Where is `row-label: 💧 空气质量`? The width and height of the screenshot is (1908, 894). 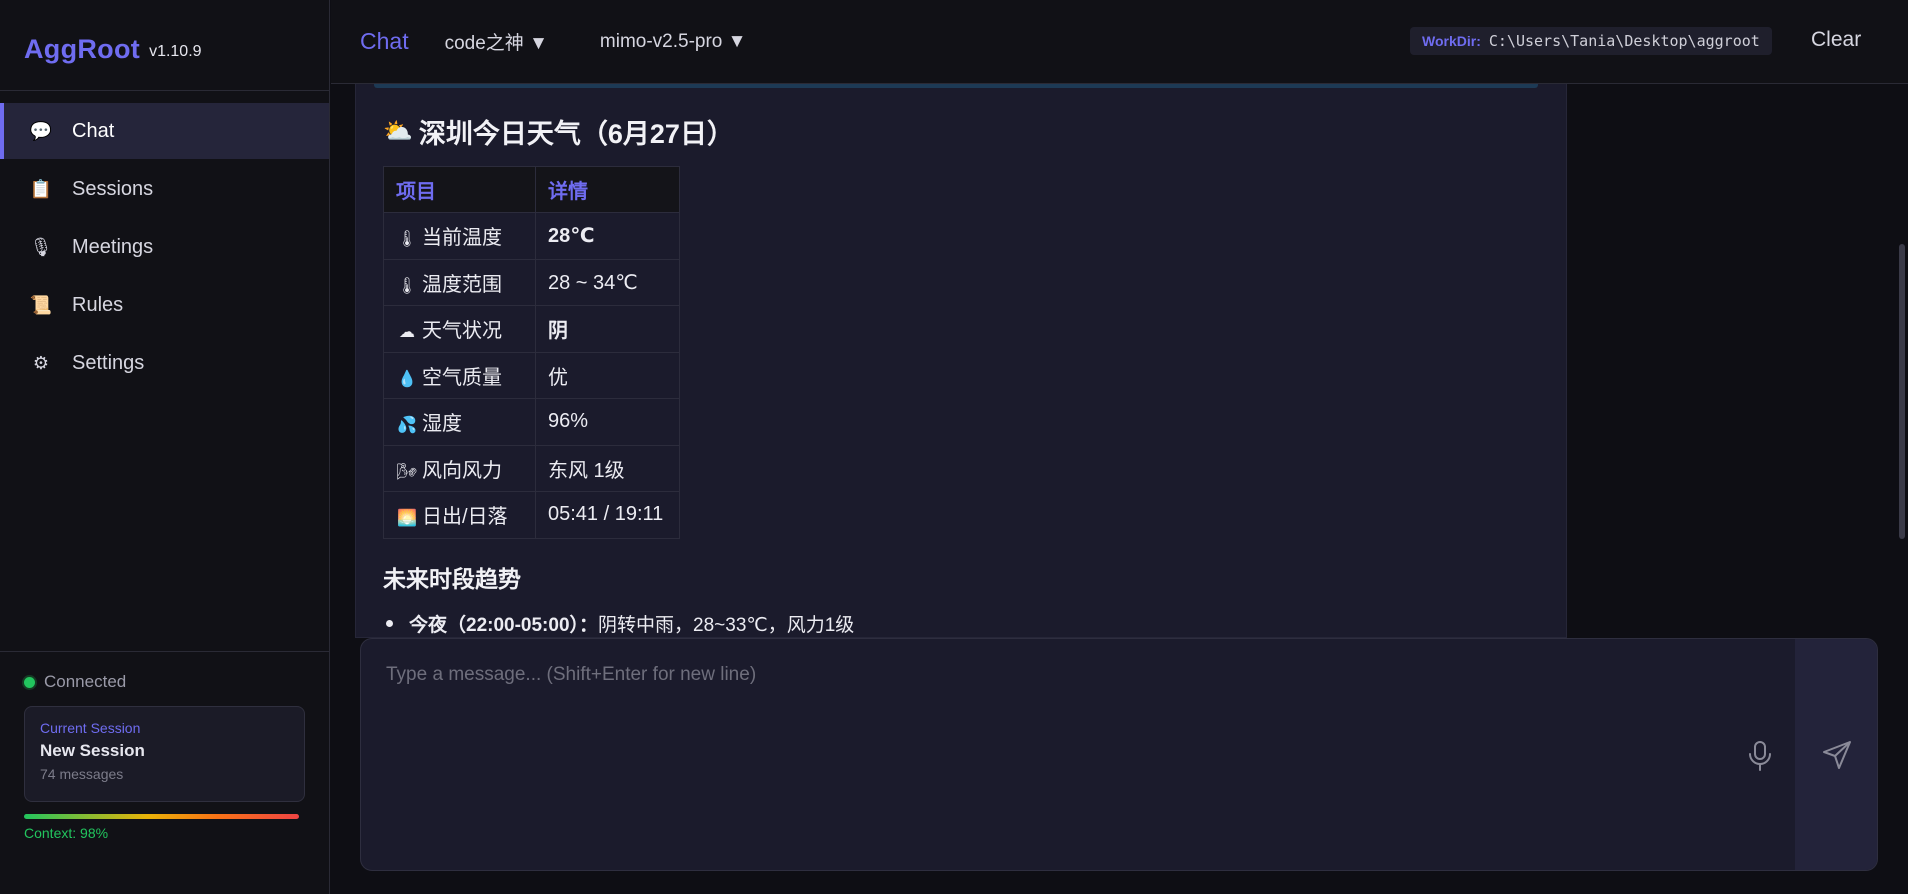
row-label: 💧 空气质量 is located at coordinates (459, 375).